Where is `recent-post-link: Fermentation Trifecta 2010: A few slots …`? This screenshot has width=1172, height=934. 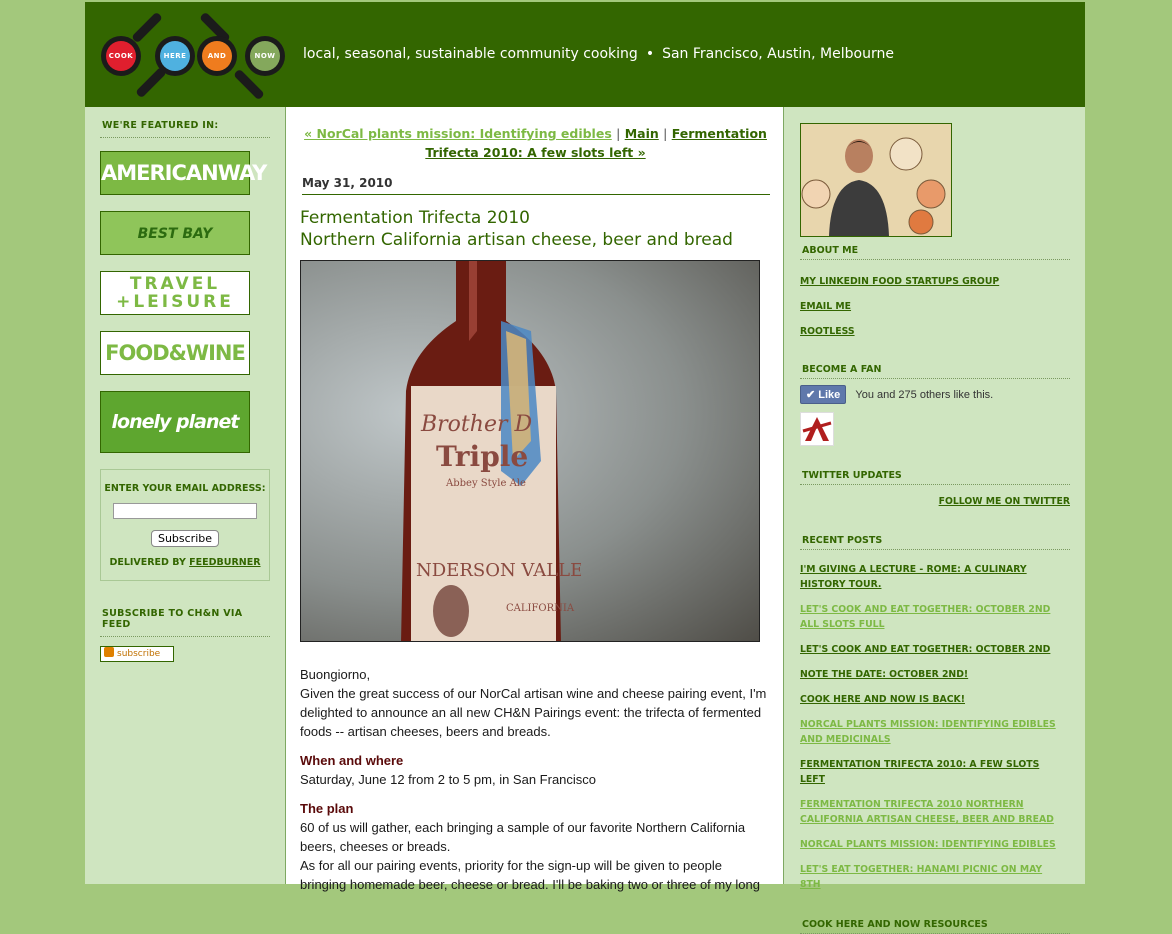 recent-post-link: Fermentation Trifecta 2010: A few slots … is located at coordinates (930, 772).